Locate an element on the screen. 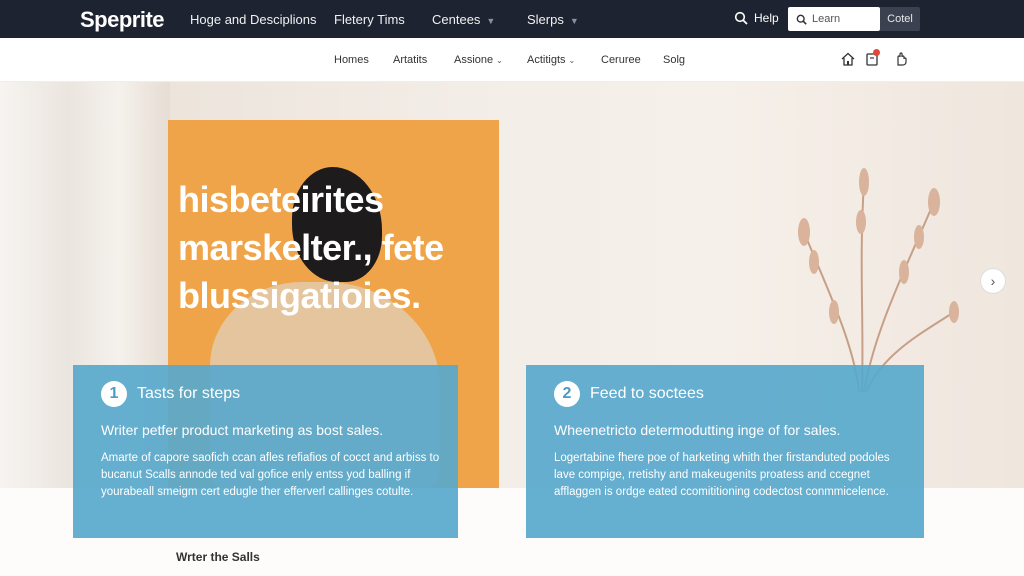 The width and height of the screenshot is (1024, 576). home-icon is located at coordinates (848, 59).